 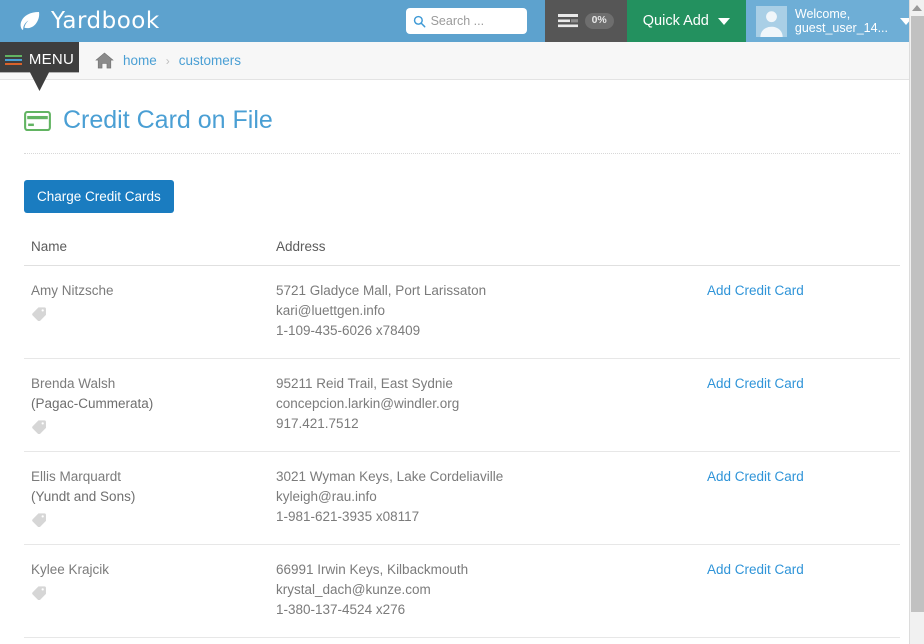 What do you see at coordinates (723, 21) in the screenshot?
I see `chevron-down-icon` at bounding box center [723, 21].